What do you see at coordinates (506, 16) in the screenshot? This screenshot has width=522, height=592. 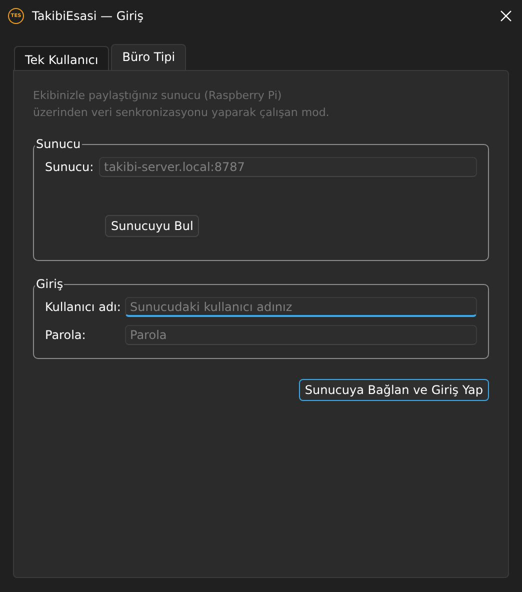 I see `close-icon` at bounding box center [506, 16].